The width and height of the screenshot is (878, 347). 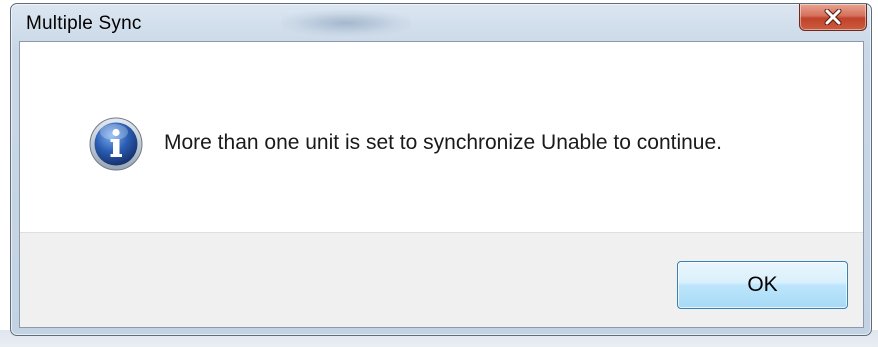 What do you see at coordinates (441, 22) in the screenshot?
I see `title-bar: Multiple Sync` at bounding box center [441, 22].